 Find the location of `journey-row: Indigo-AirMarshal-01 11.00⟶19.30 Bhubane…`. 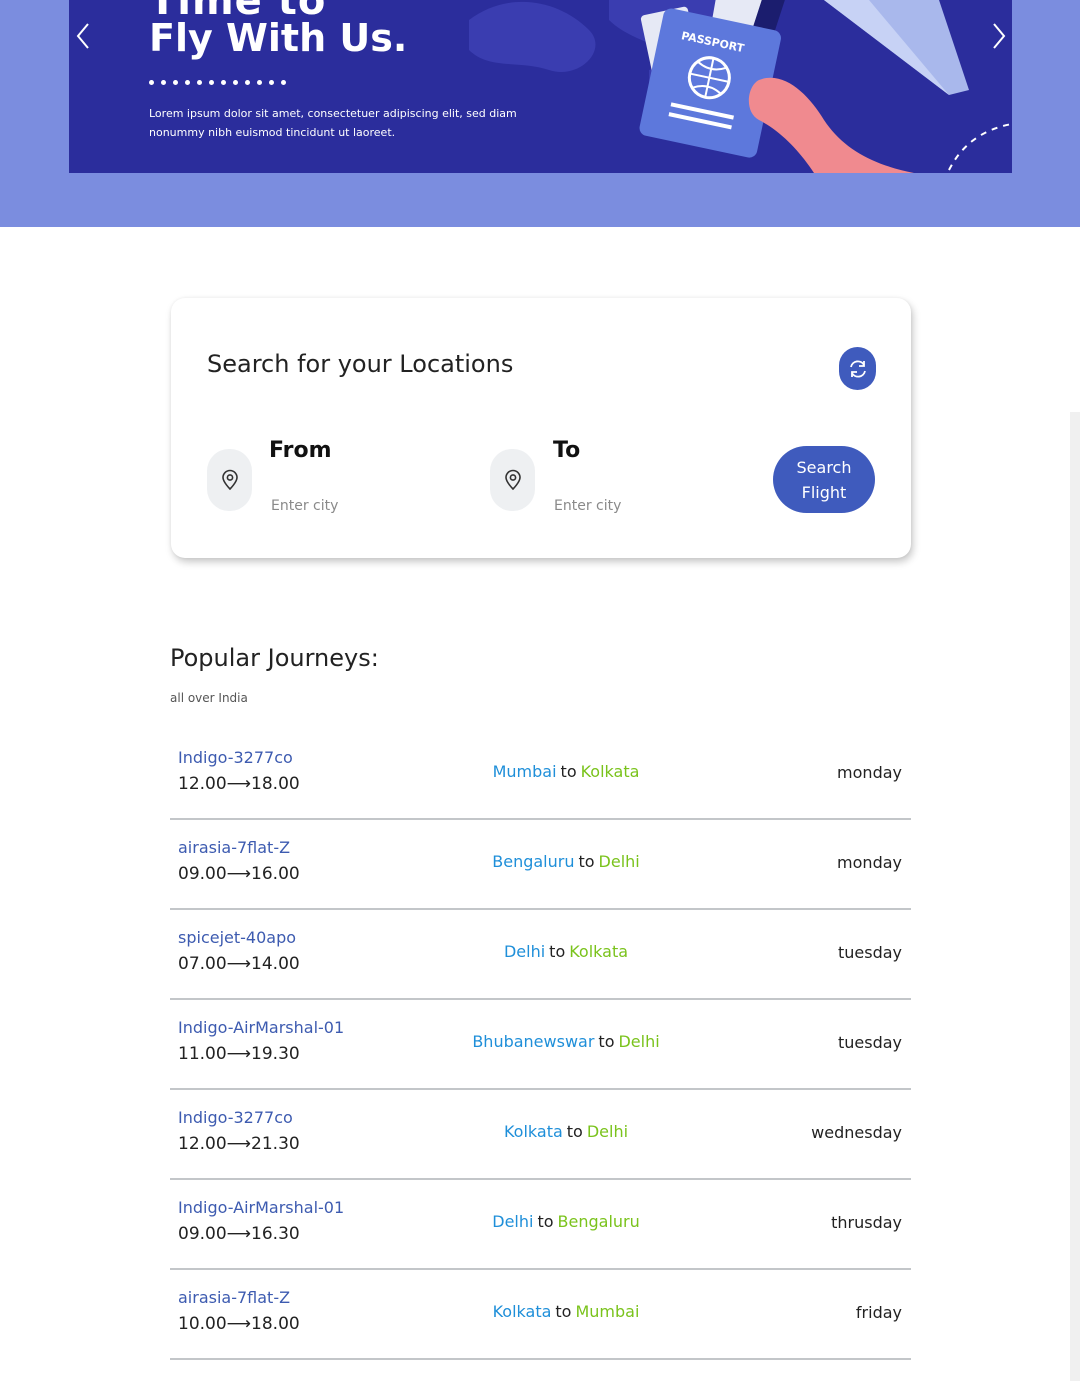

journey-row: Indigo-AirMarshal-01 11.00⟶19.30 Bhubane… is located at coordinates (540, 1045).